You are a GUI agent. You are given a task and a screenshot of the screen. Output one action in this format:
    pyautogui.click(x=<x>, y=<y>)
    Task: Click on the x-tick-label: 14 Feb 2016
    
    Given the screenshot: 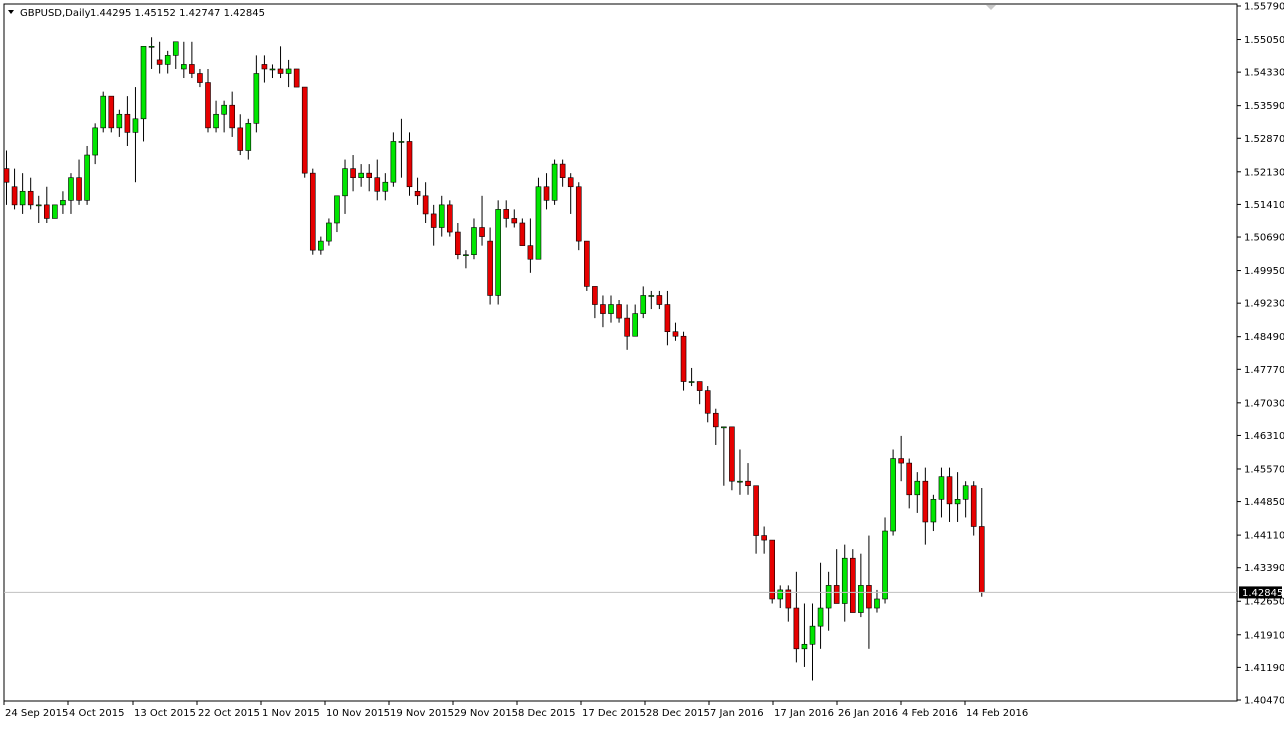 What is the action you would take?
    pyautogui.click(x=997, y=713)
    